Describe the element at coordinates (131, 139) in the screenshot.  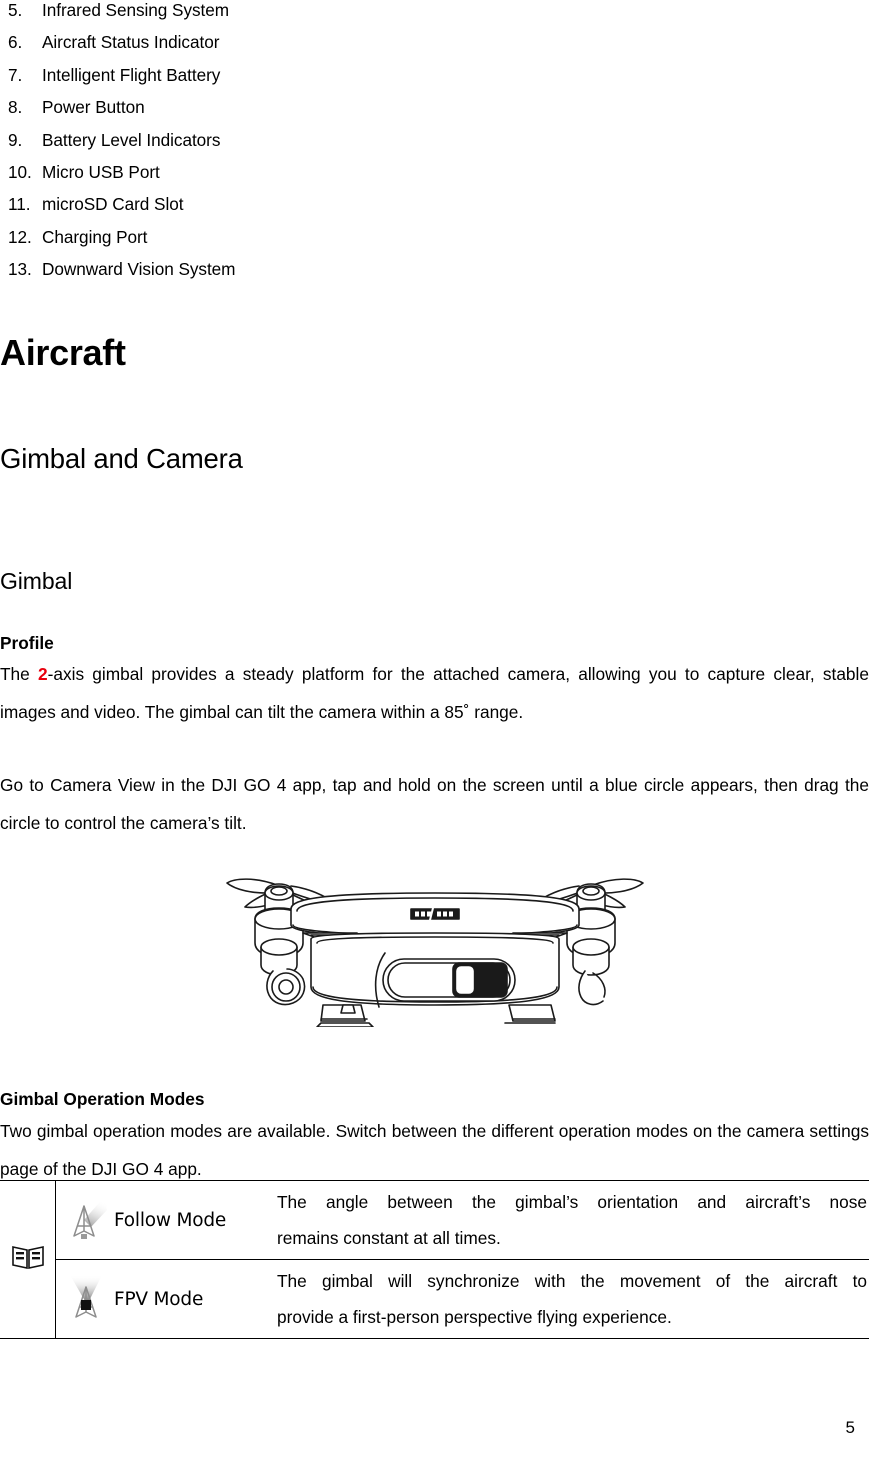
I see `list-item-label: Battery Level Indicators` at that location.